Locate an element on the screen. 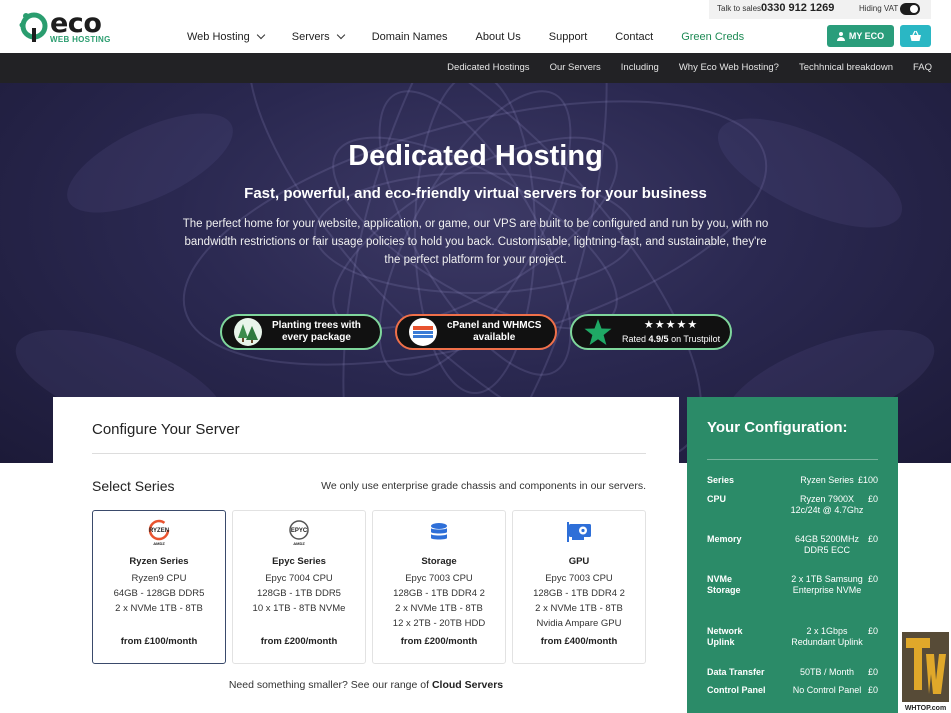 The height and width of the screenshot is (713, 951). card-title: Ryzen Series is located at coordinates (159, 561).